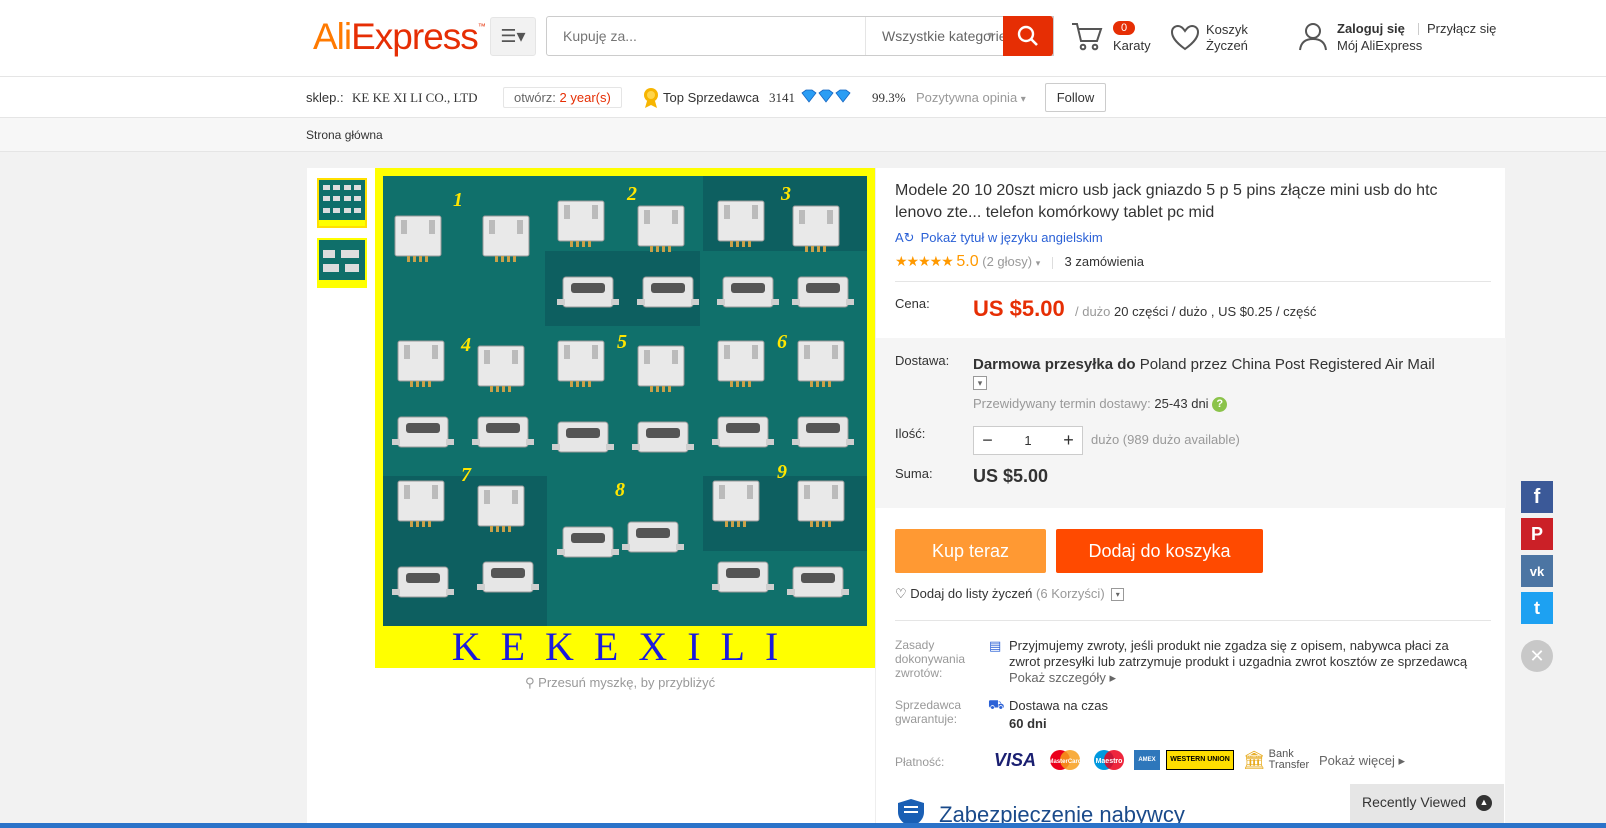 This screenshot has height=828, width=1606. What do you see at coordinates (535, 97) in the screenshot?
I see `open-label: otwórz:` at bounding box center [535, 97].